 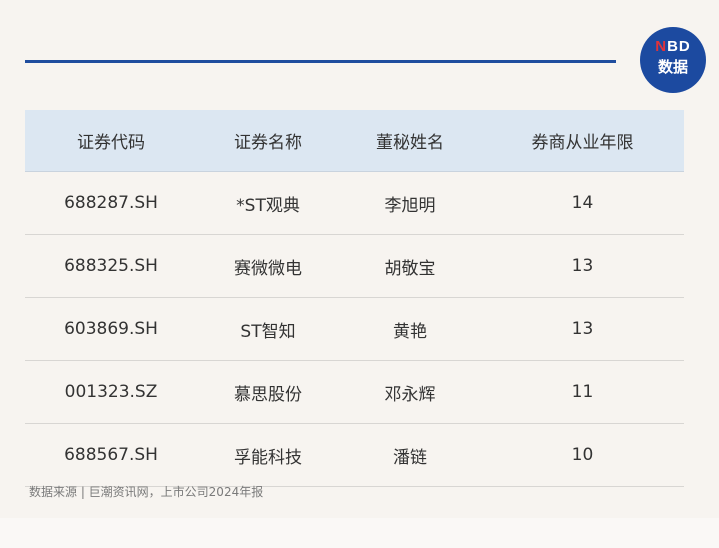 I want to click on title-bar-line, so click(x=320, y=61).